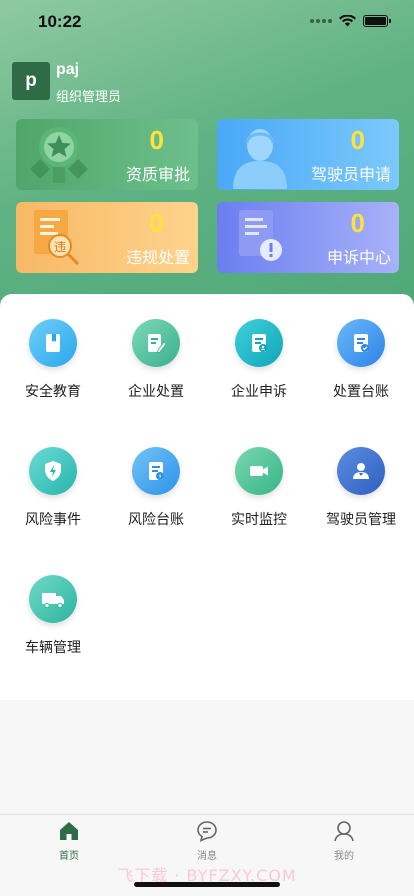  Describe the element at coordinates (207, 22) in the screenshot. I see `status-bar: 10:22` at that location.